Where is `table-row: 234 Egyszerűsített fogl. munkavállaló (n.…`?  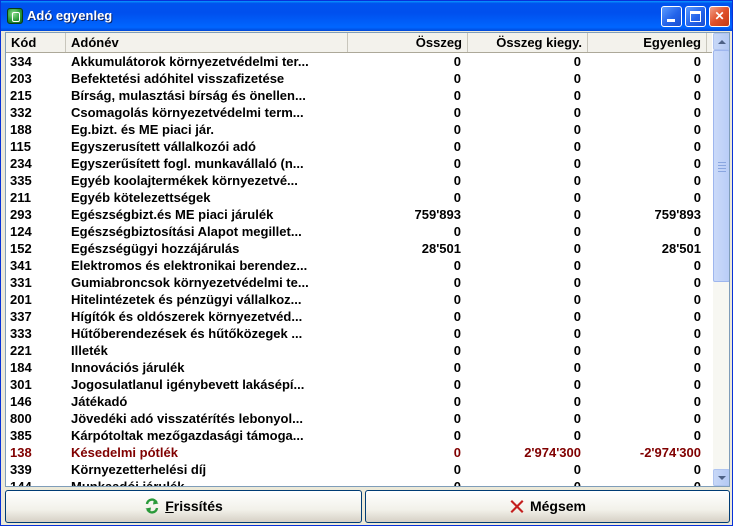 table-row: 234 Egyszerűsített fogl. munkavállaló (n.… is located at coordinates (359, 163).